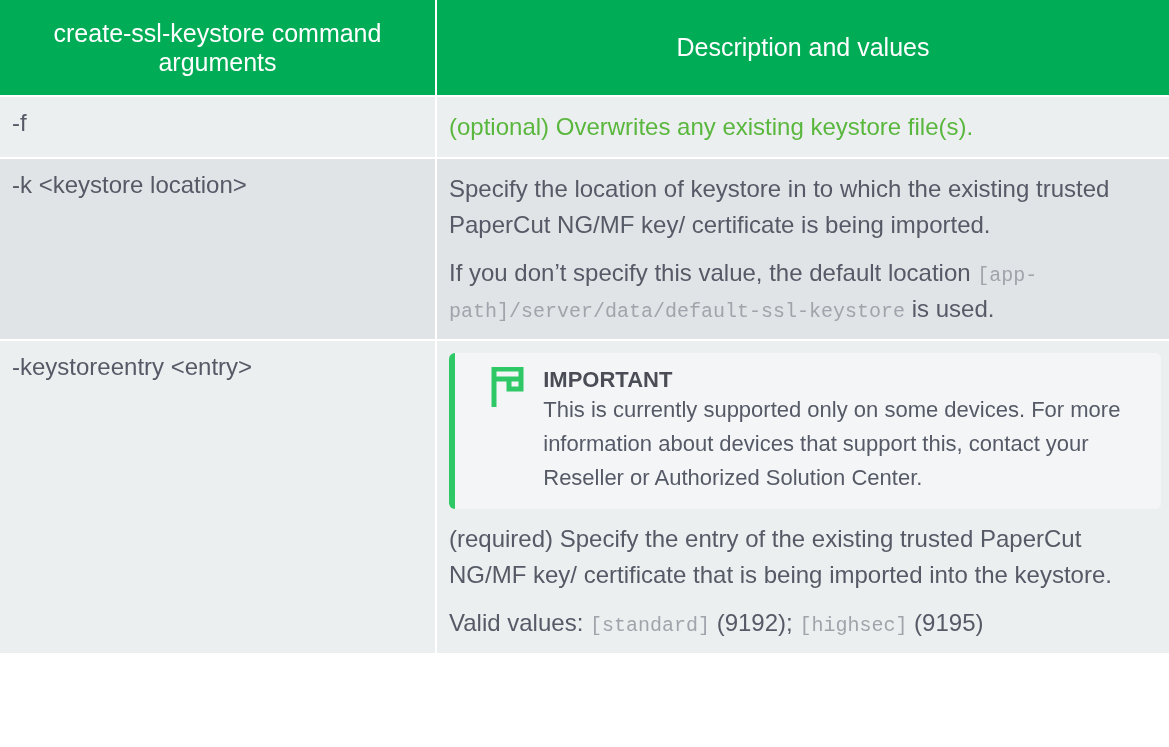 This screenshot has height=747, width=1169. What do you see at coordinates (608, 380) in the screenshot?
I see `callout-title: IMPORTANT` at bounding box center [608, 380].